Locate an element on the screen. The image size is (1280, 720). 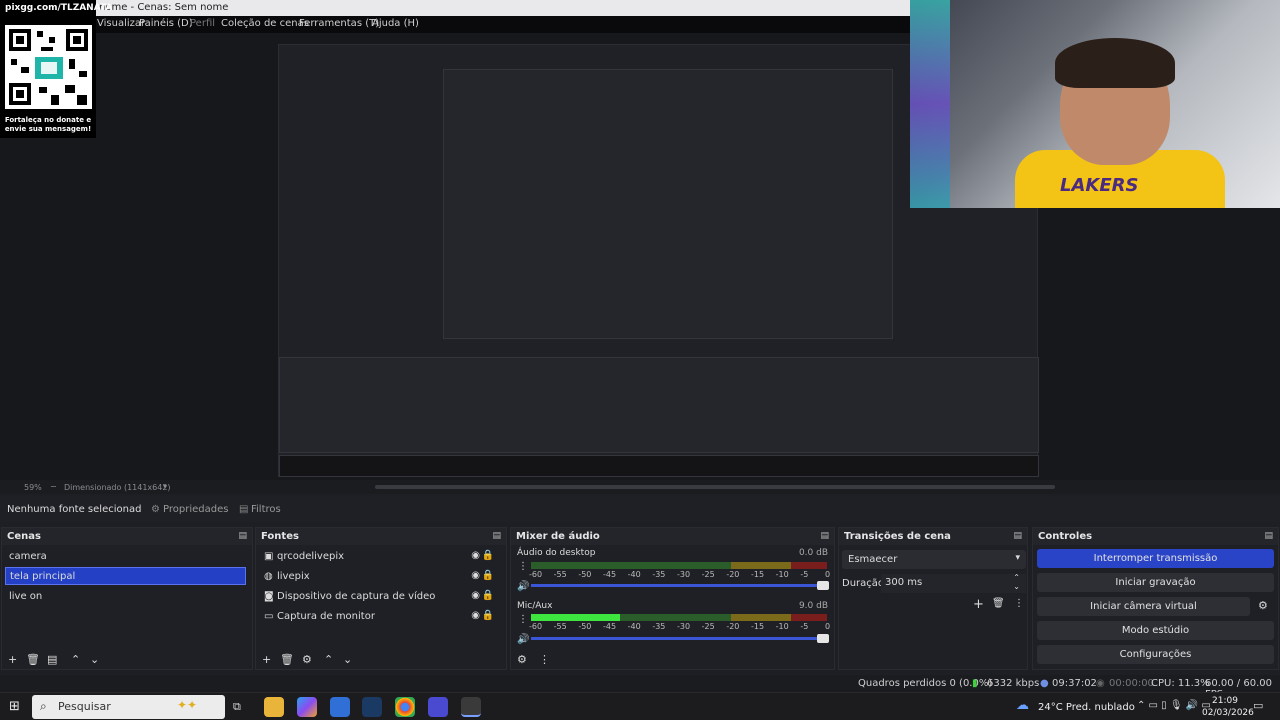
title-bar: nome - Cenas: Sem nome is located at coordinates (455, 8).